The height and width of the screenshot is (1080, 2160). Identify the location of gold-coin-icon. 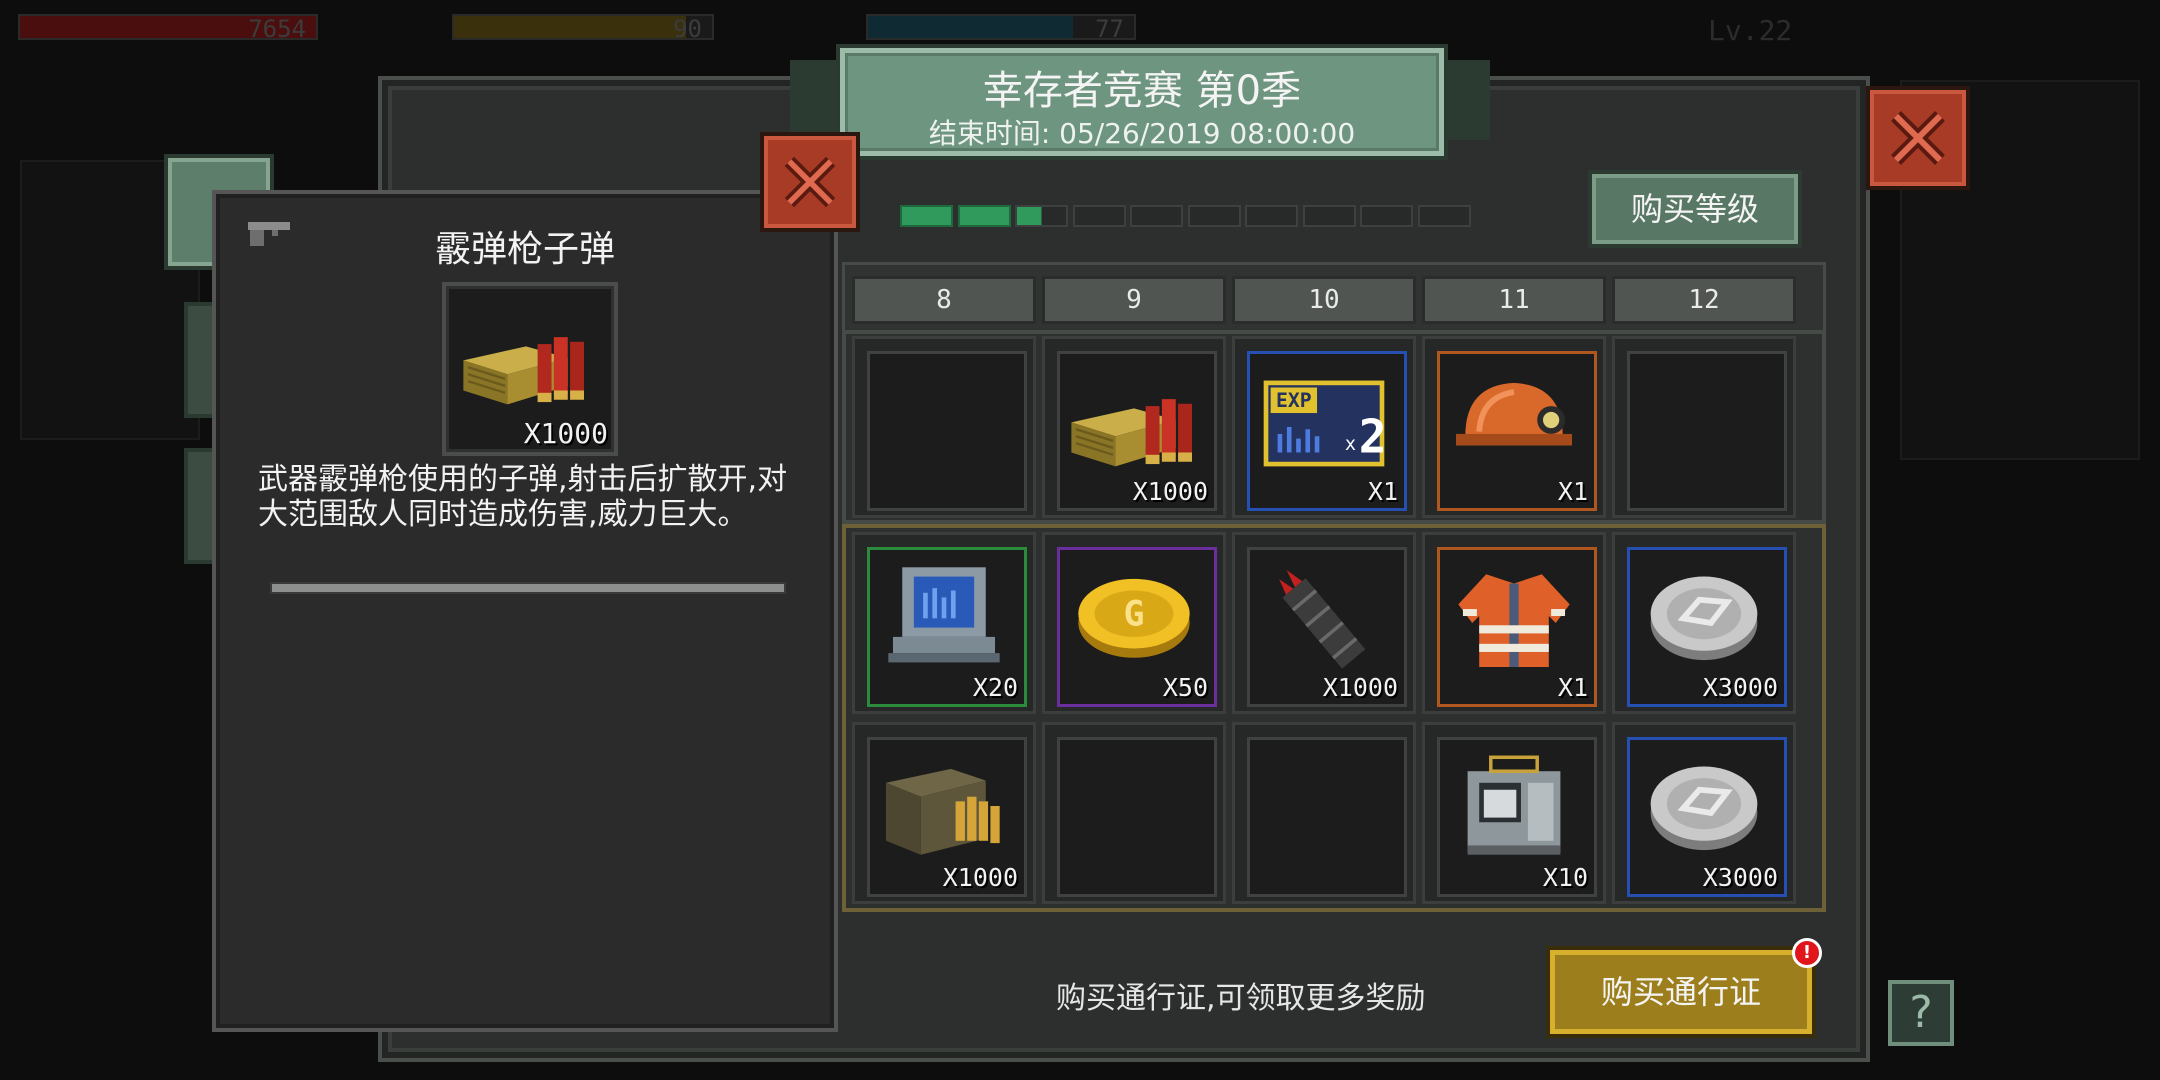
(1134, 616).